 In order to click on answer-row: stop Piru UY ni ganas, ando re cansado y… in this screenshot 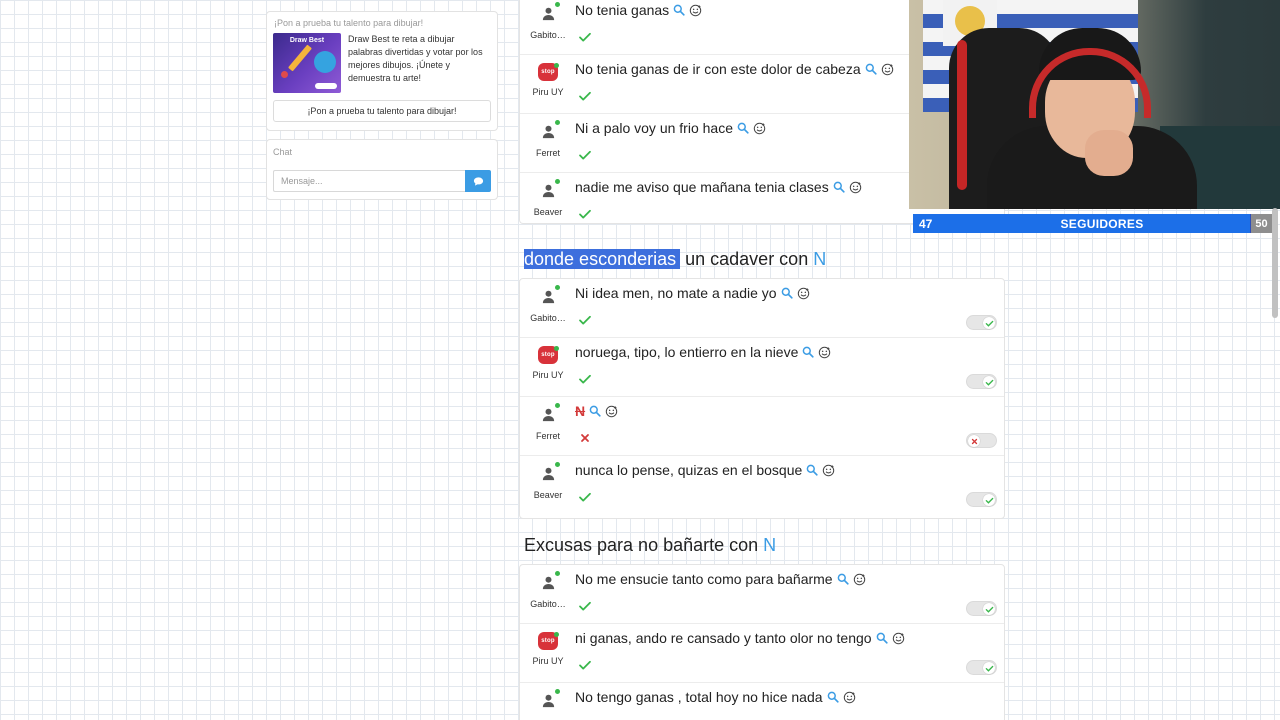, I will do `click(762, 653)`.